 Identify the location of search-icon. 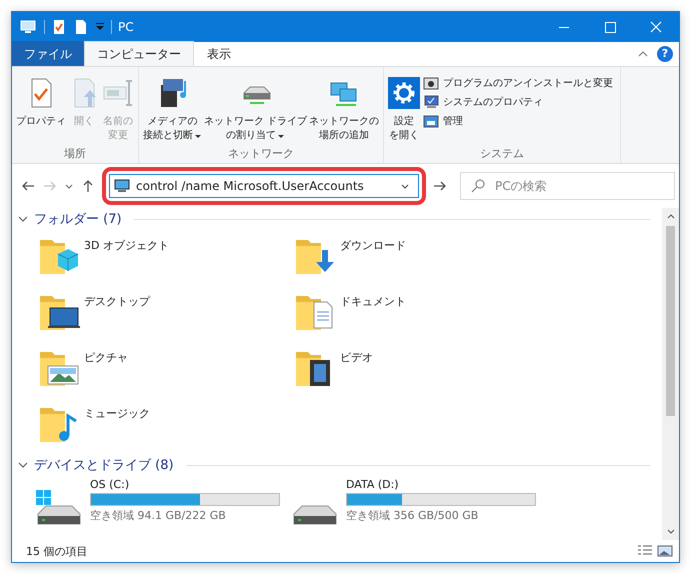
(478, 186).